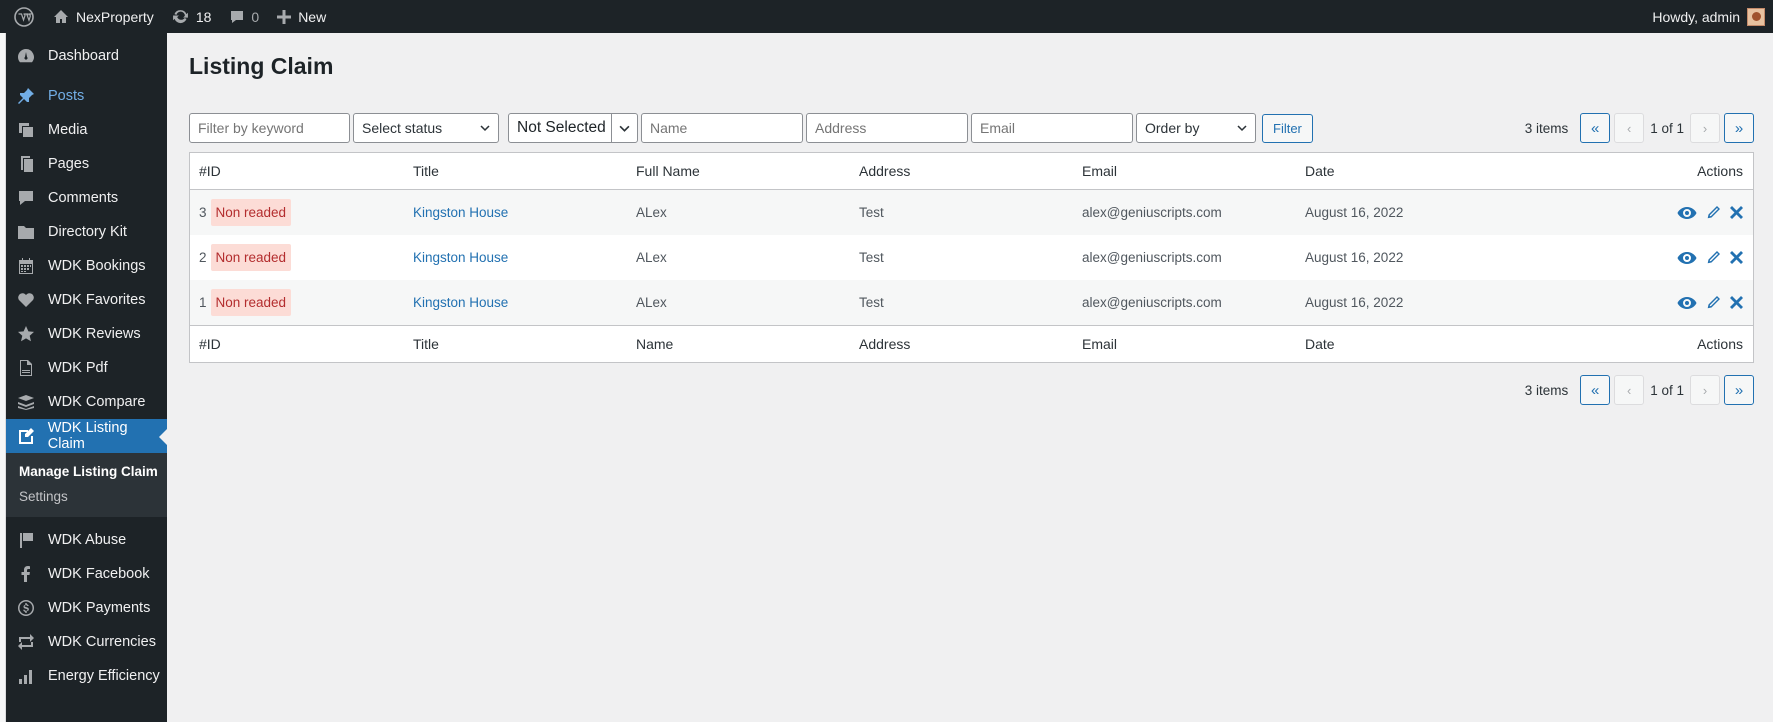 This screenshot has height=722, width=1773. I want to click on updates-link: 18, so click(192, 16).